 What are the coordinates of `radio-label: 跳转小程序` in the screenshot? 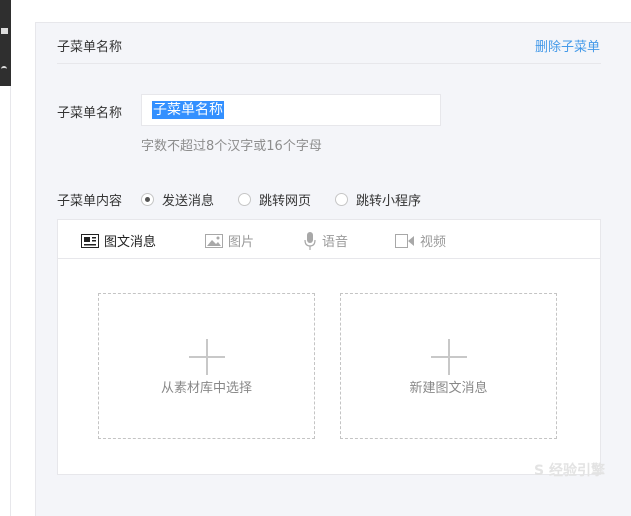 It's located at (389, 201).